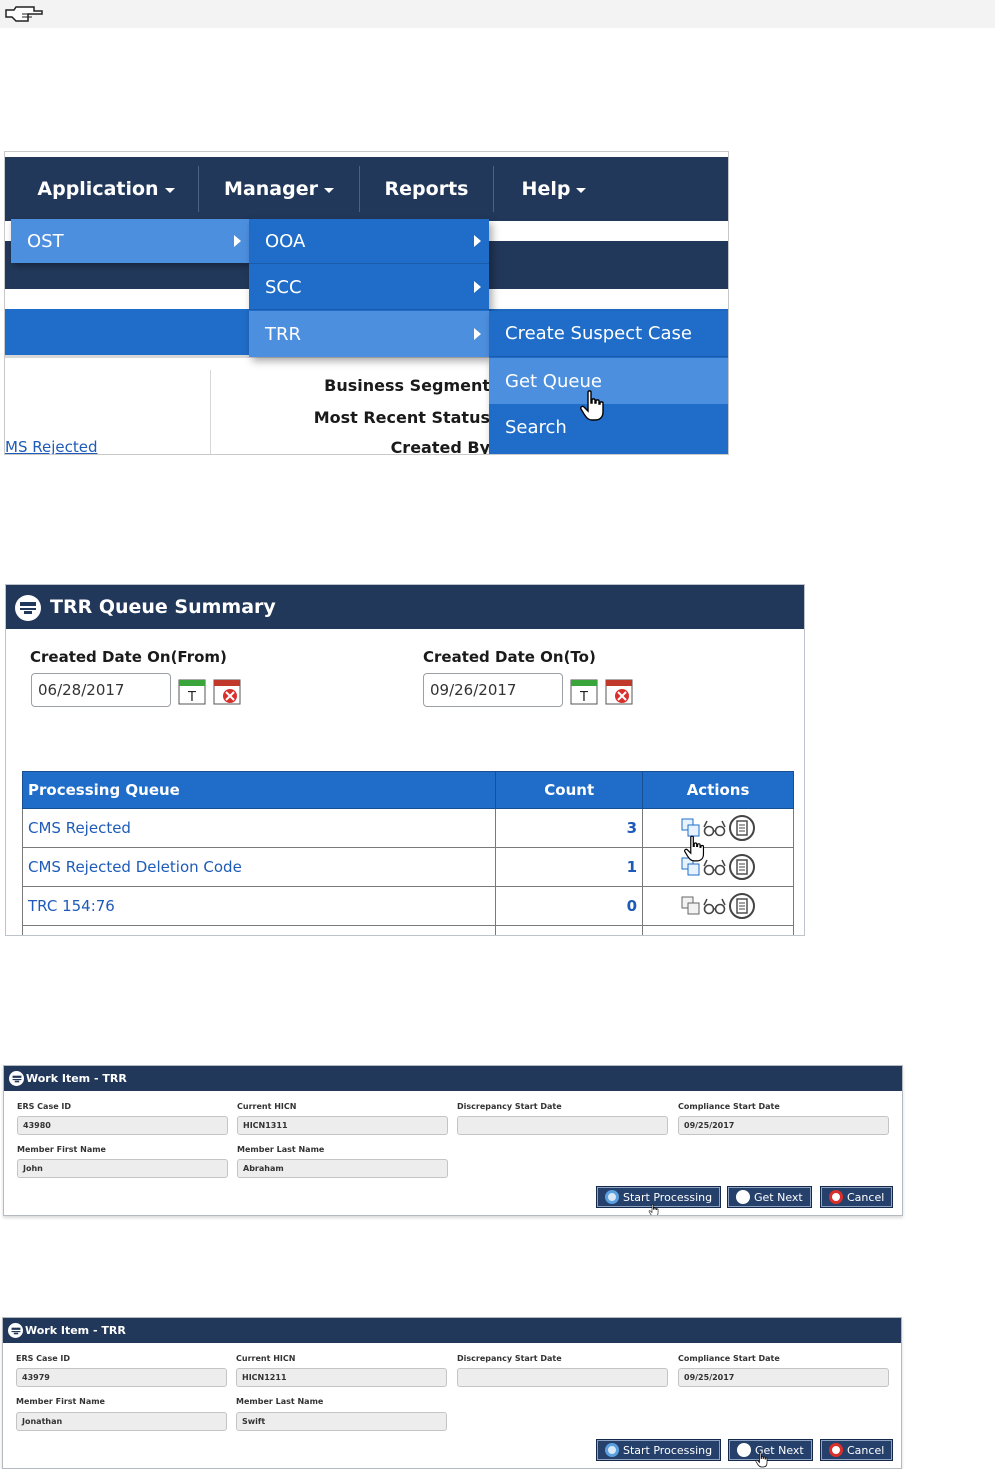  What do you see at coordinates (369, 334) in the screenshot?
I see `menu-item-trr: TRR` at bounding box center [369, 334].